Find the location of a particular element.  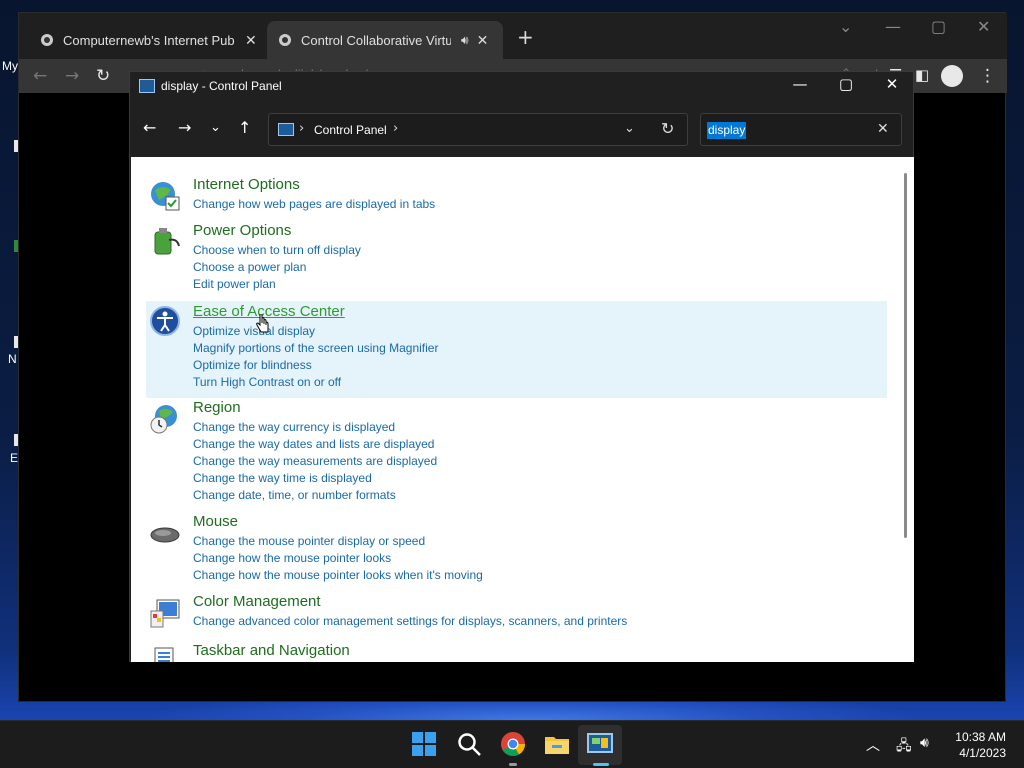

color-management-icon is located at coordinates (165, 613).